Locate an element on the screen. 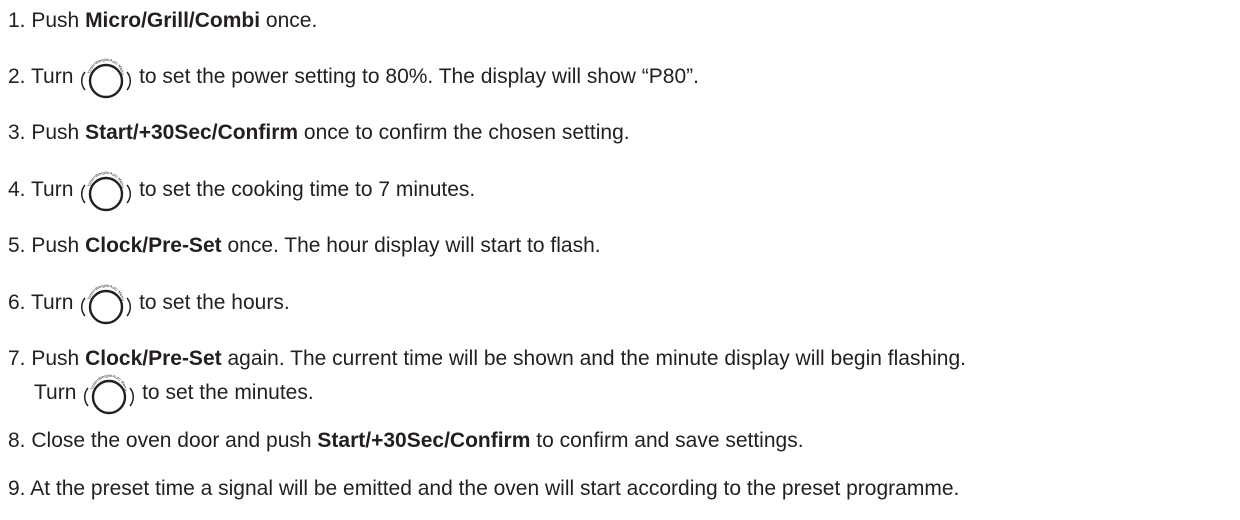  step-number: 7. is located at coordinates (17, 358).